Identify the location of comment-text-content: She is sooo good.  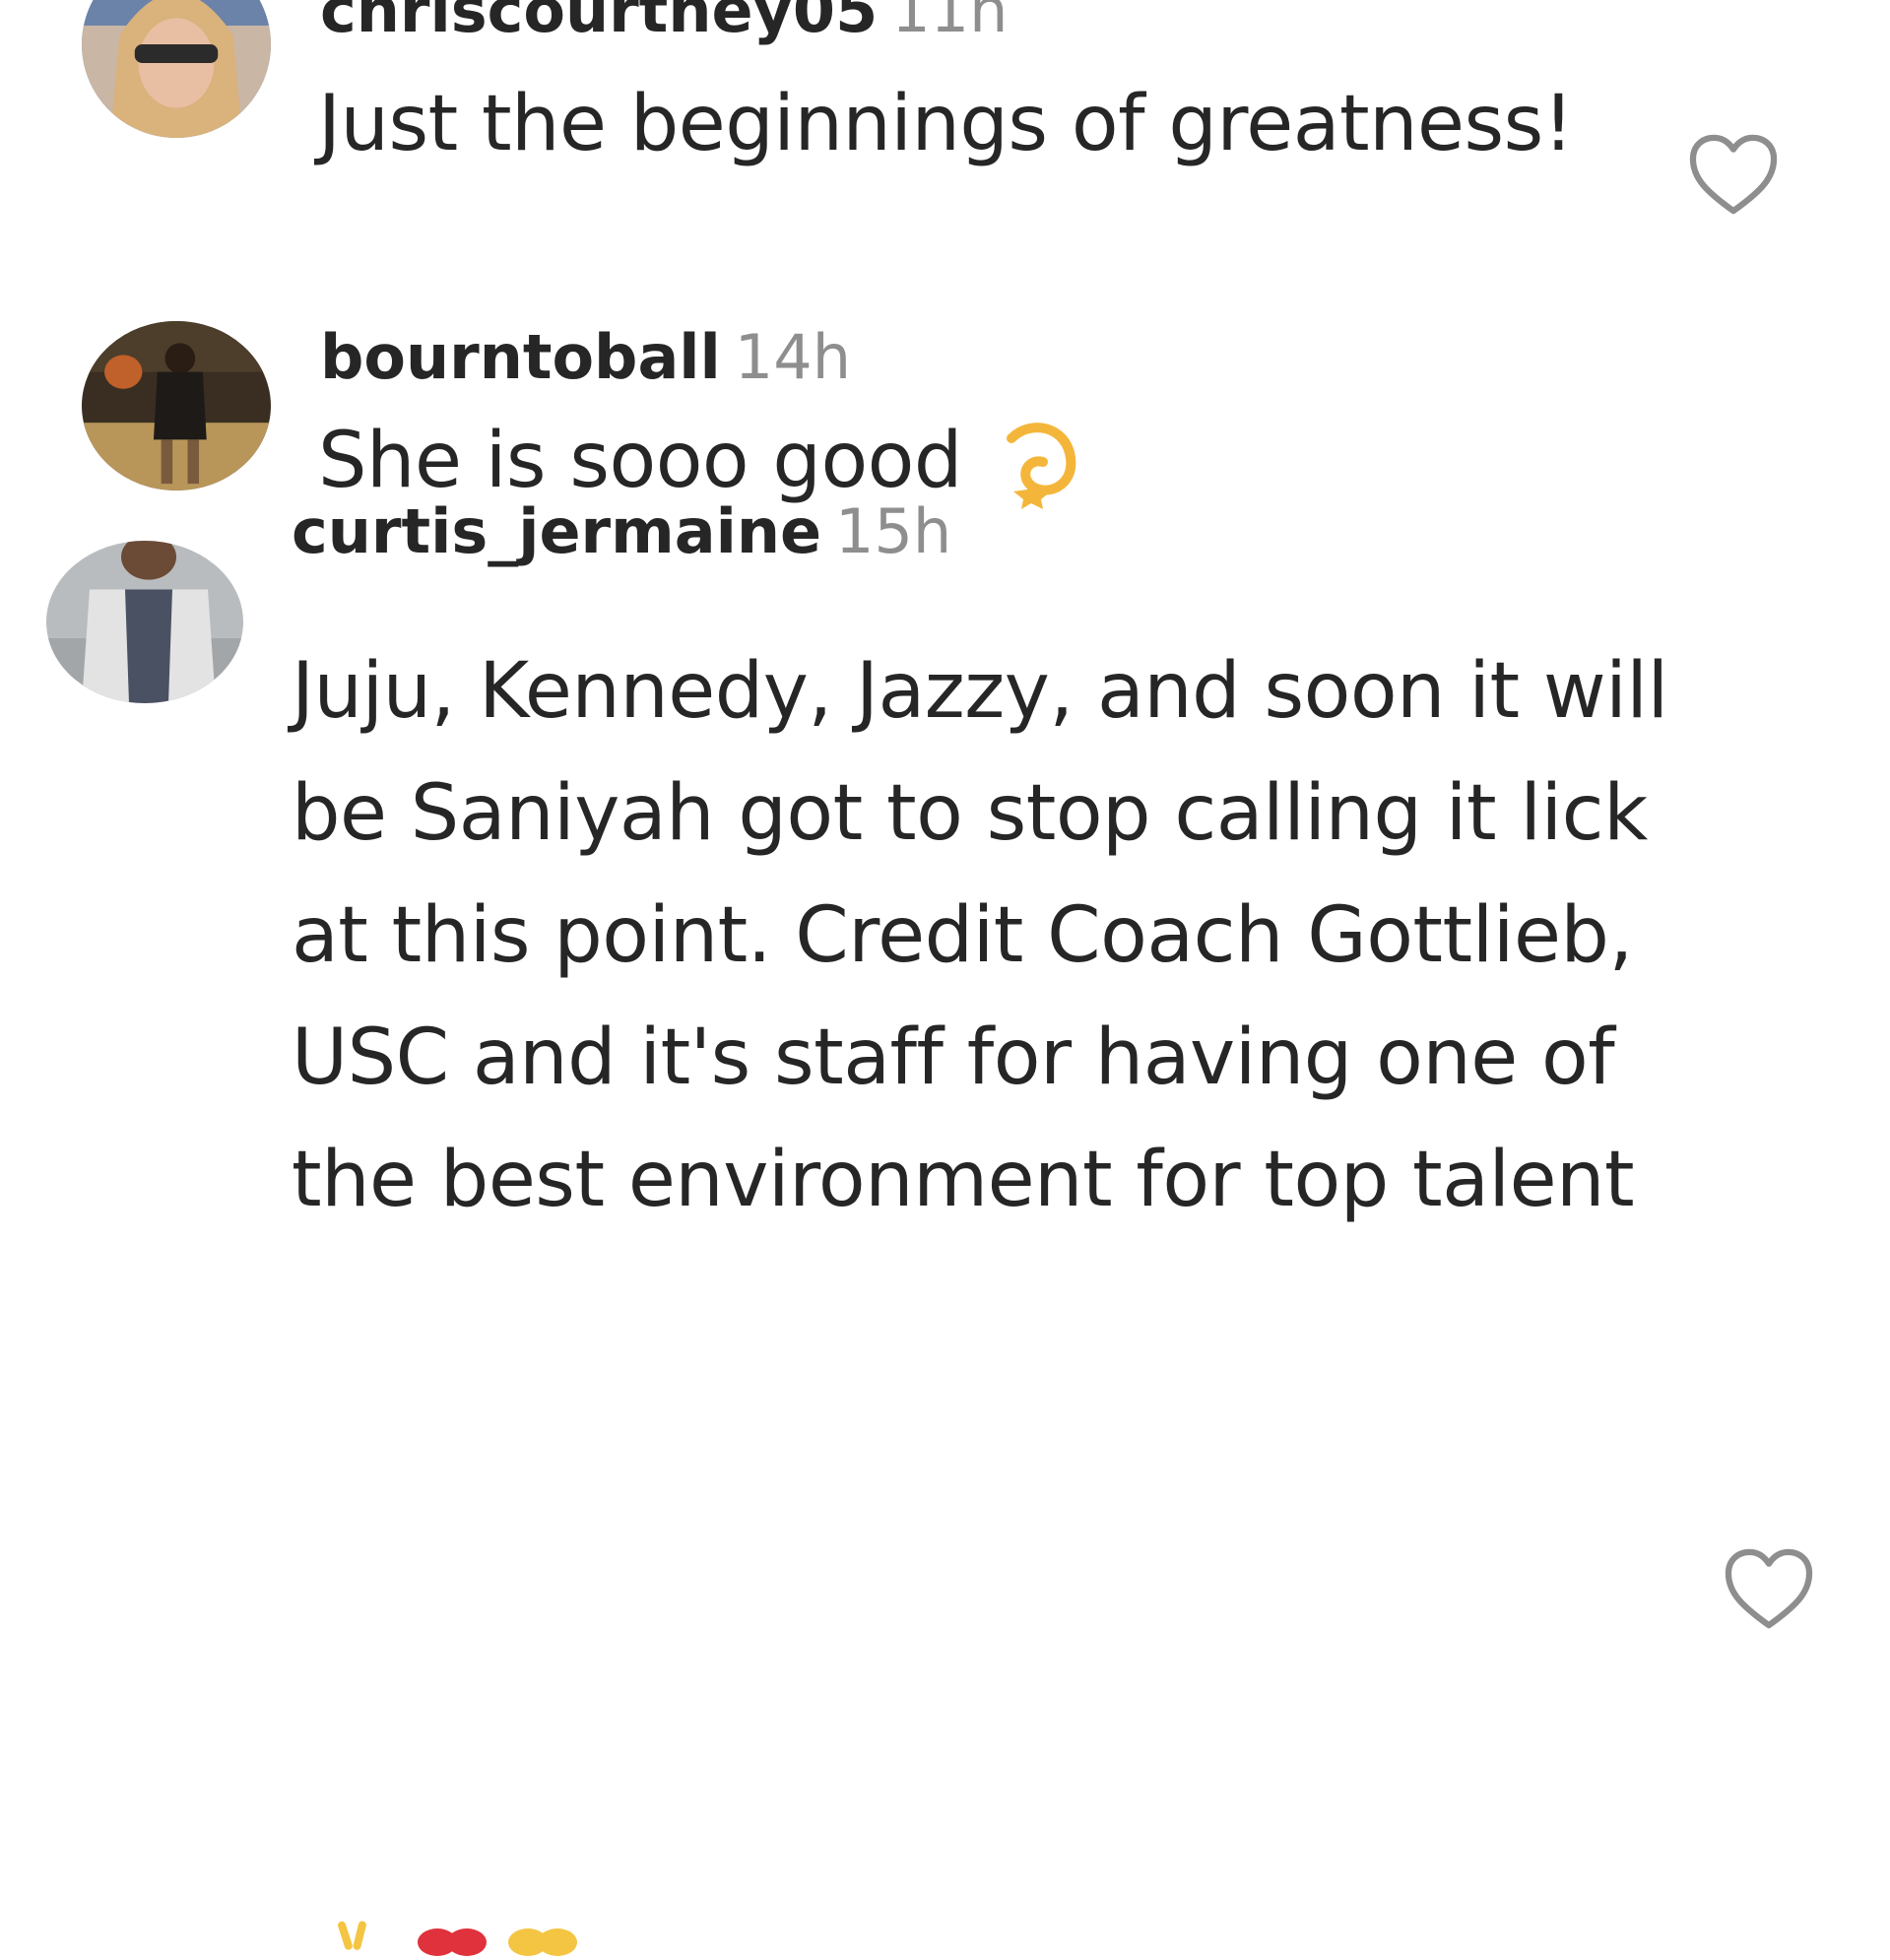
(640, 461).